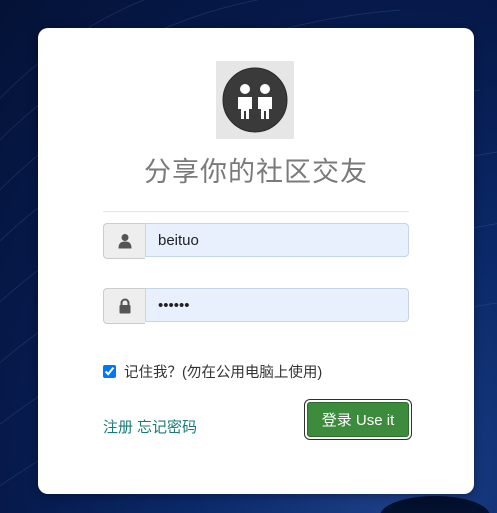  Describe the element at coordinates (277, 305) in the screenshot. I see `password-input` at that location.